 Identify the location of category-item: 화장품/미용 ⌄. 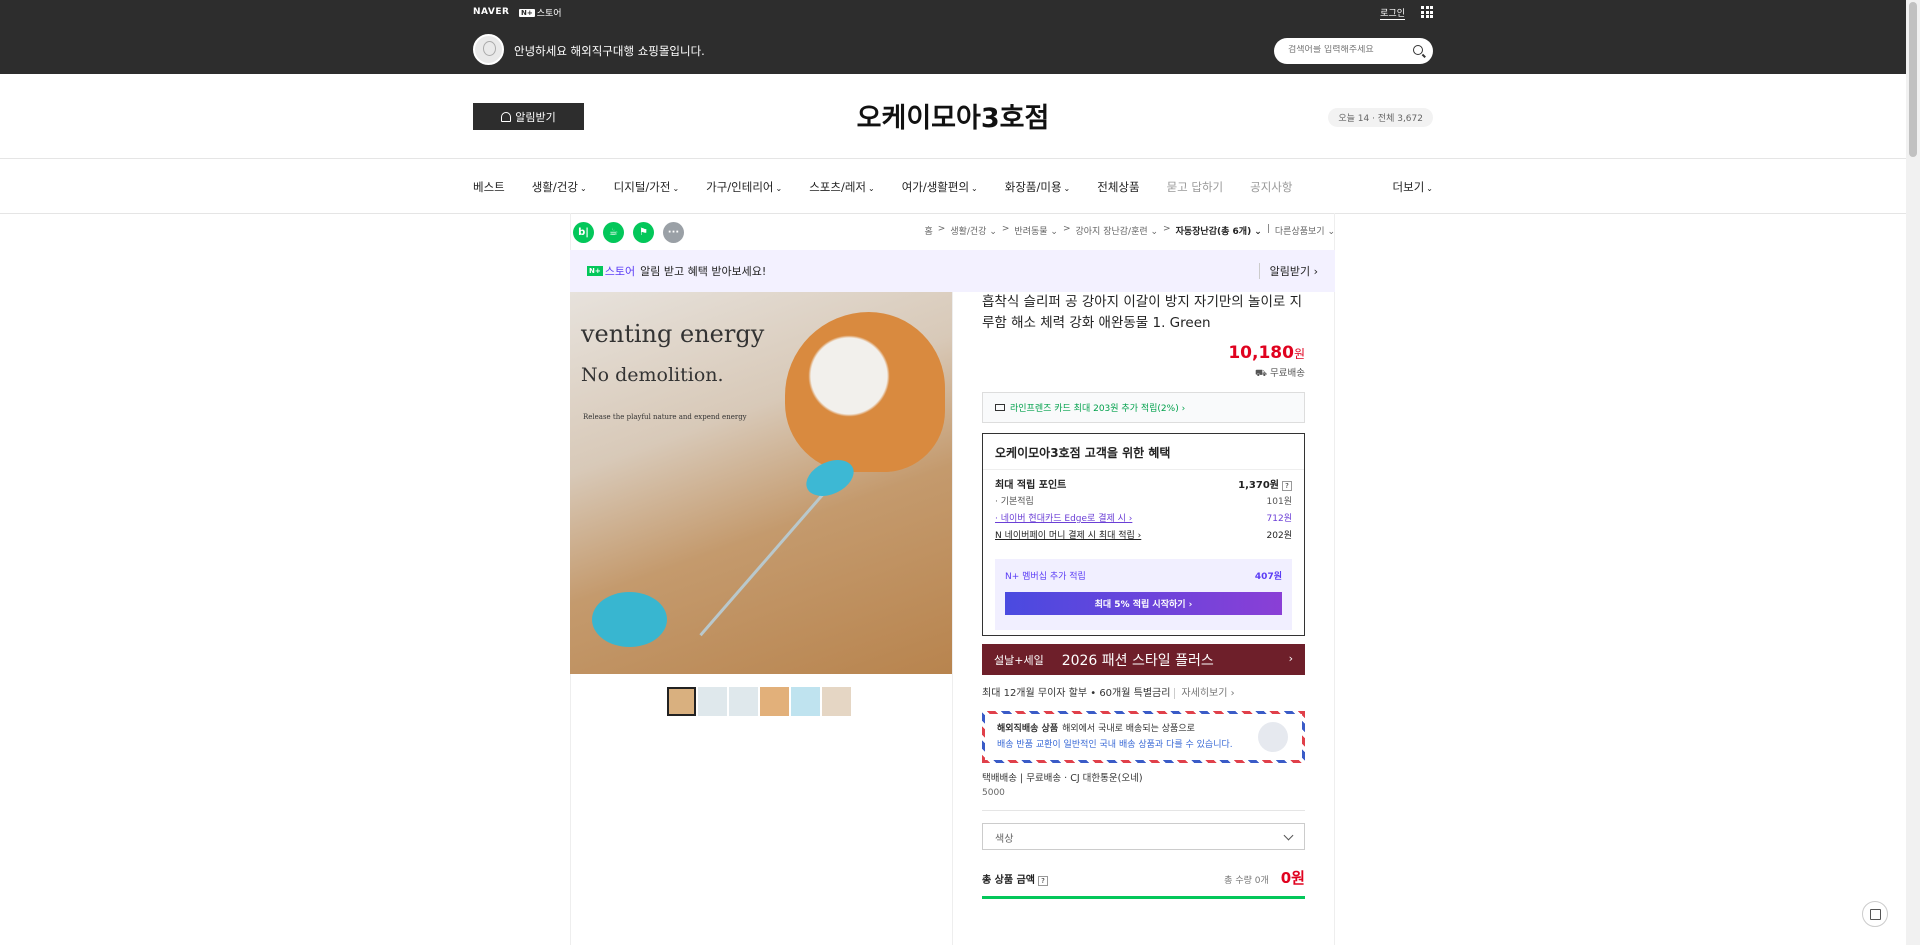
(1037, 187).